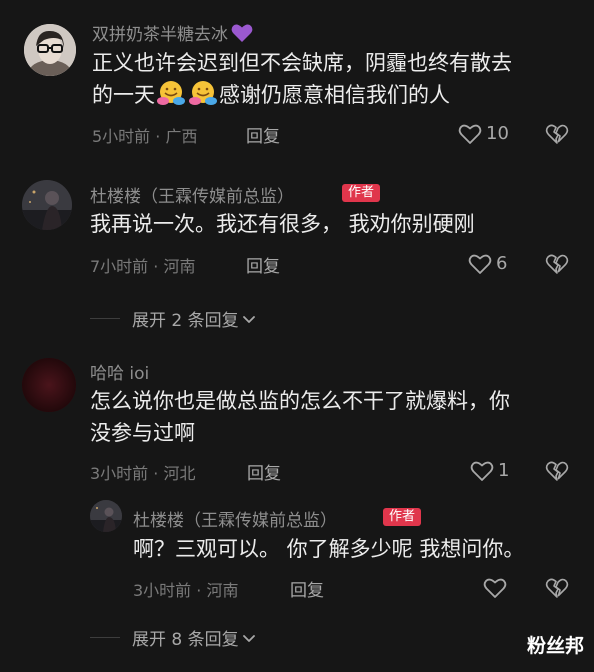  I want to click on comment-time-location: 7小时前 · 河南, so click(143, 266).